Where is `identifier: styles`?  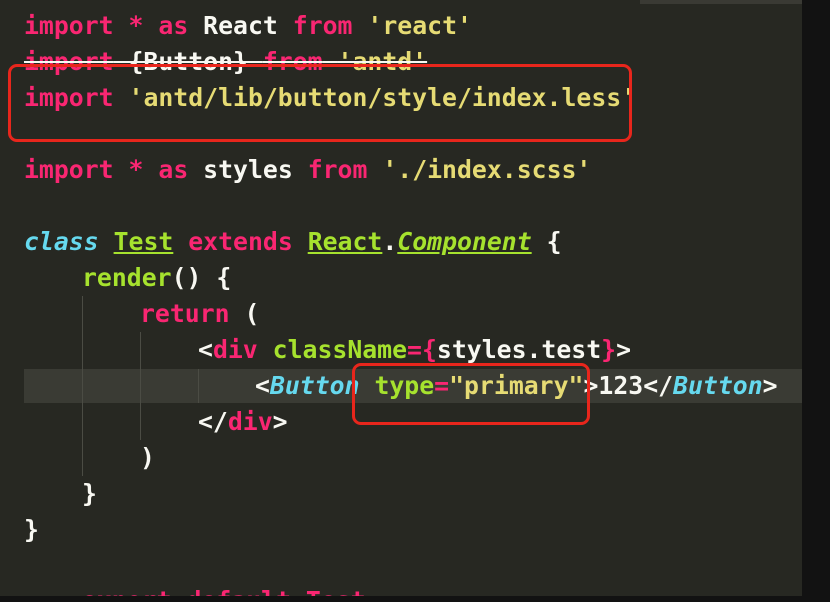 identifier: styles is located at coordinates (248, 169).